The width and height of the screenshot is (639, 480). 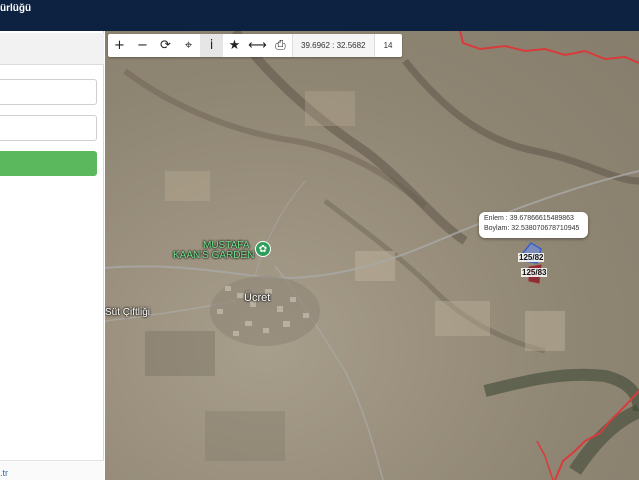 I want to click on sidebar-tab-strip, so click(x=52, y=49).